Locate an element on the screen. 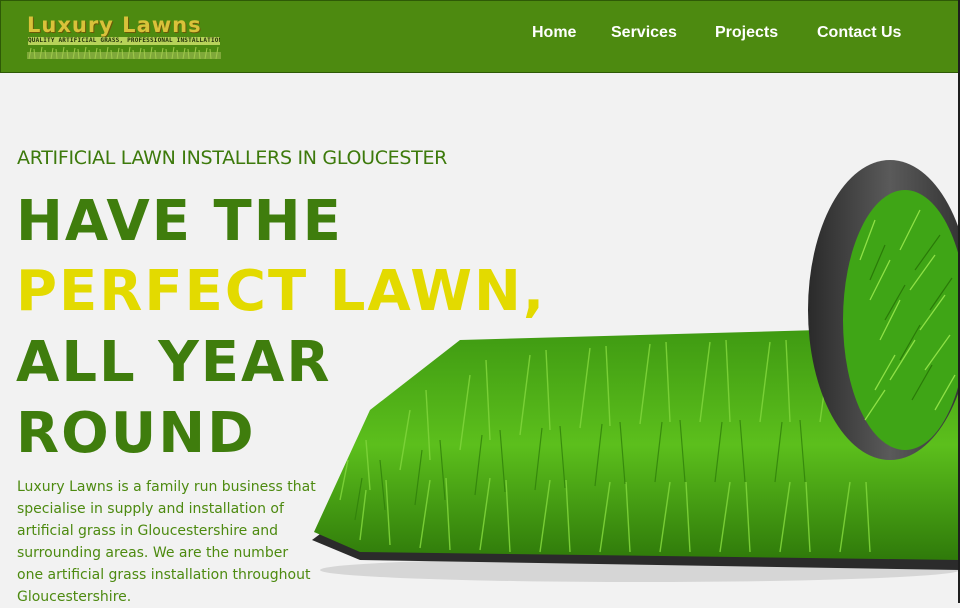 Image resolution: width=960 pixels, height=608 pixels. hero-headline-line-4: ROUND is located at coordinates (136, 433).